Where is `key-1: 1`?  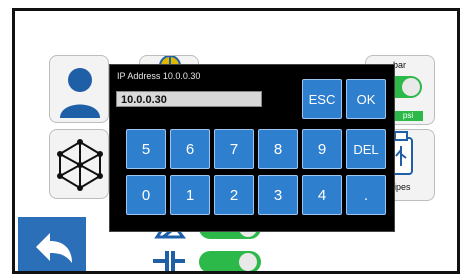
key-1: 1 is located at coordinates (190, 195).